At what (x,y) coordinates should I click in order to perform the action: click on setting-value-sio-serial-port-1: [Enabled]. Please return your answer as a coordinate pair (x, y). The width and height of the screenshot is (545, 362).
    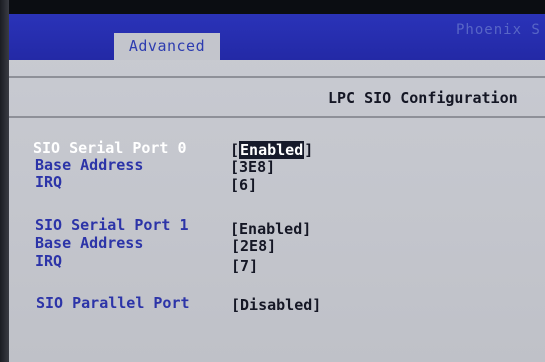
    Looking at the image, I should click on (270, 229).